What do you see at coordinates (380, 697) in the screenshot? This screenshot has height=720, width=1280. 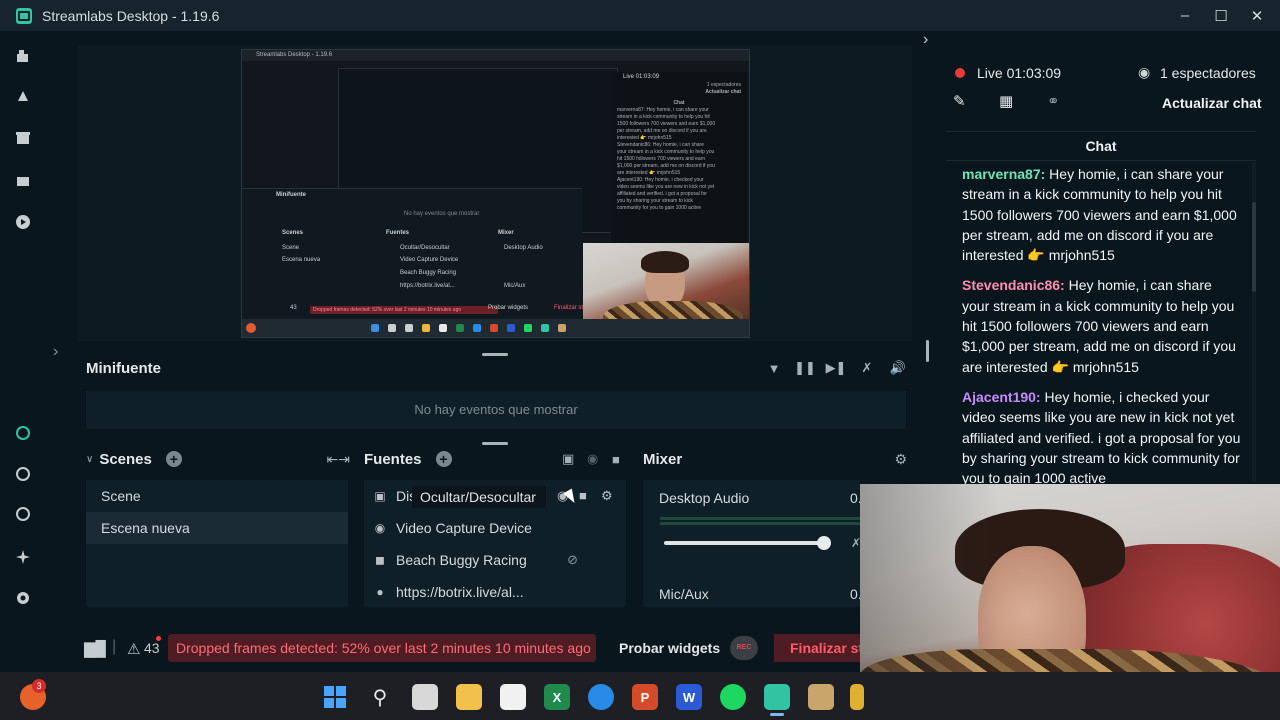 I see `search-icon: ⚲` at bounding box center [380, 697].